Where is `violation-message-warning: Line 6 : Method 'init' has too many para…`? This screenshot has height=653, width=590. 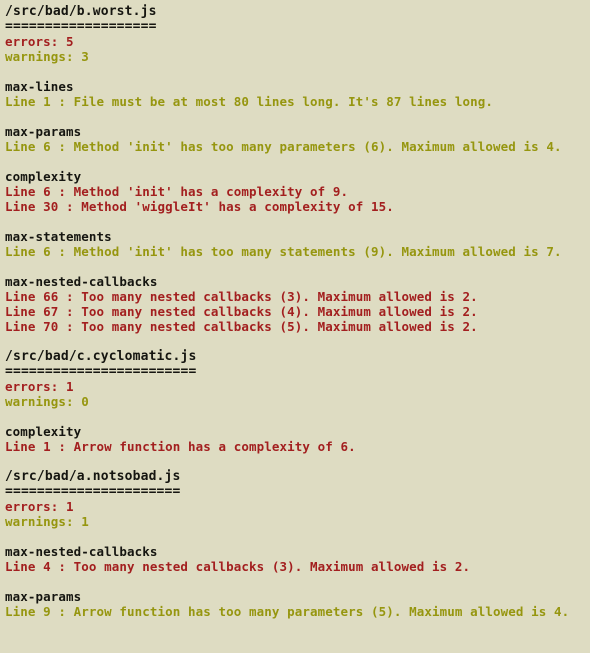 violation-message-warning: Line 6 : Method 'init' has too many para… is located at coordinates (283, 146).